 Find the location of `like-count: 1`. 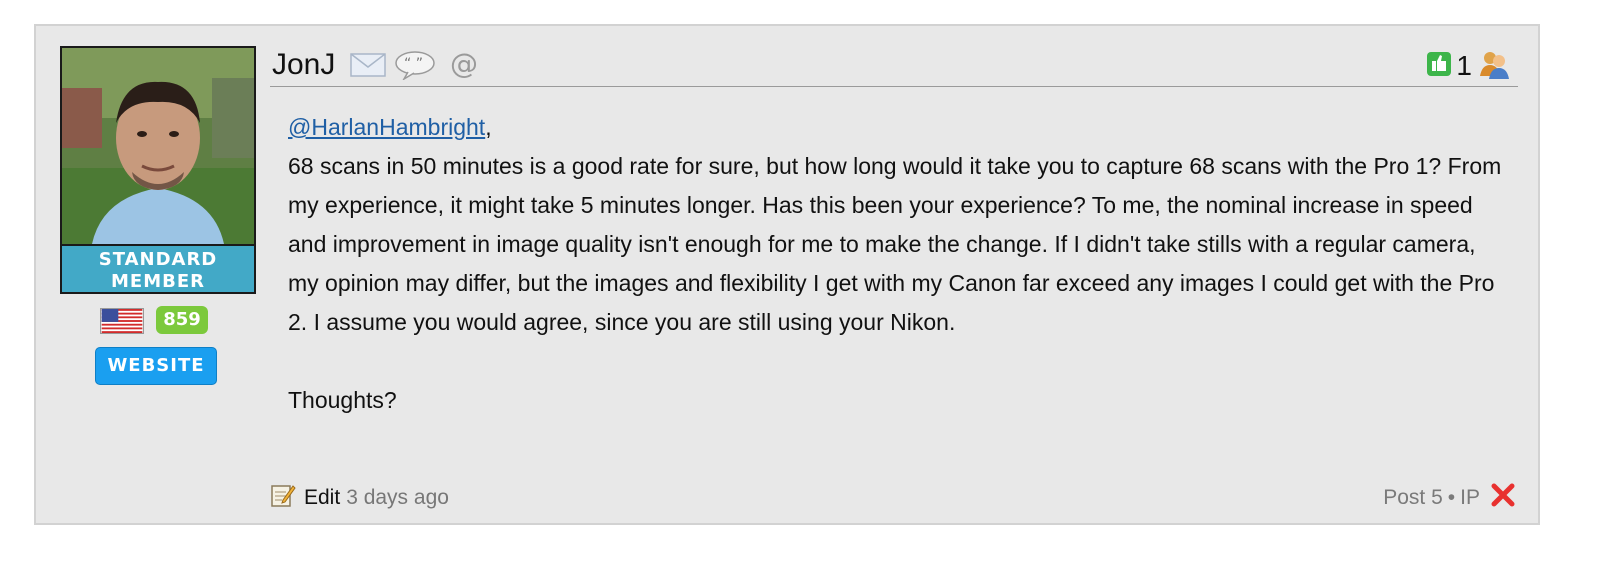

like-count: 1 is located at coordinates (1464, 65).